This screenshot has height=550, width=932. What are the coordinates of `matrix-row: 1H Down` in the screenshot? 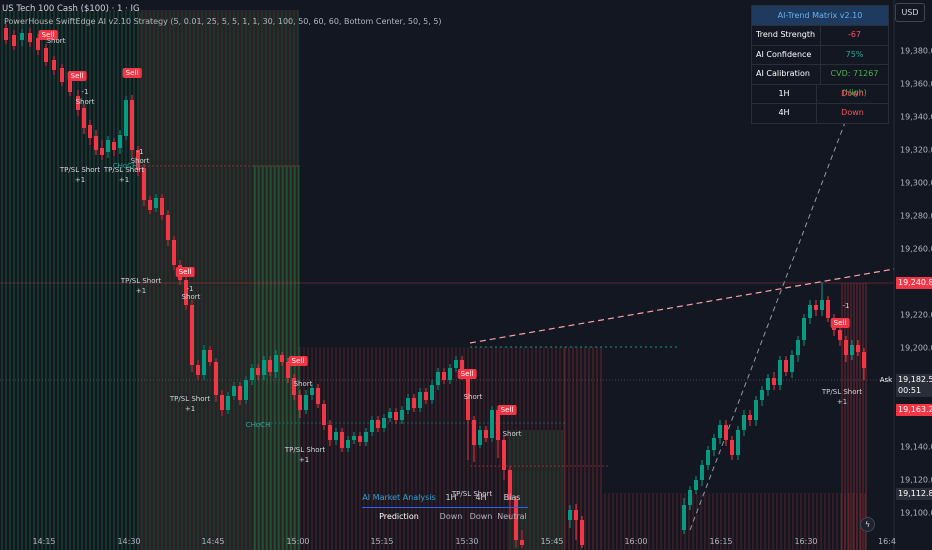 It's located at (820, 94).